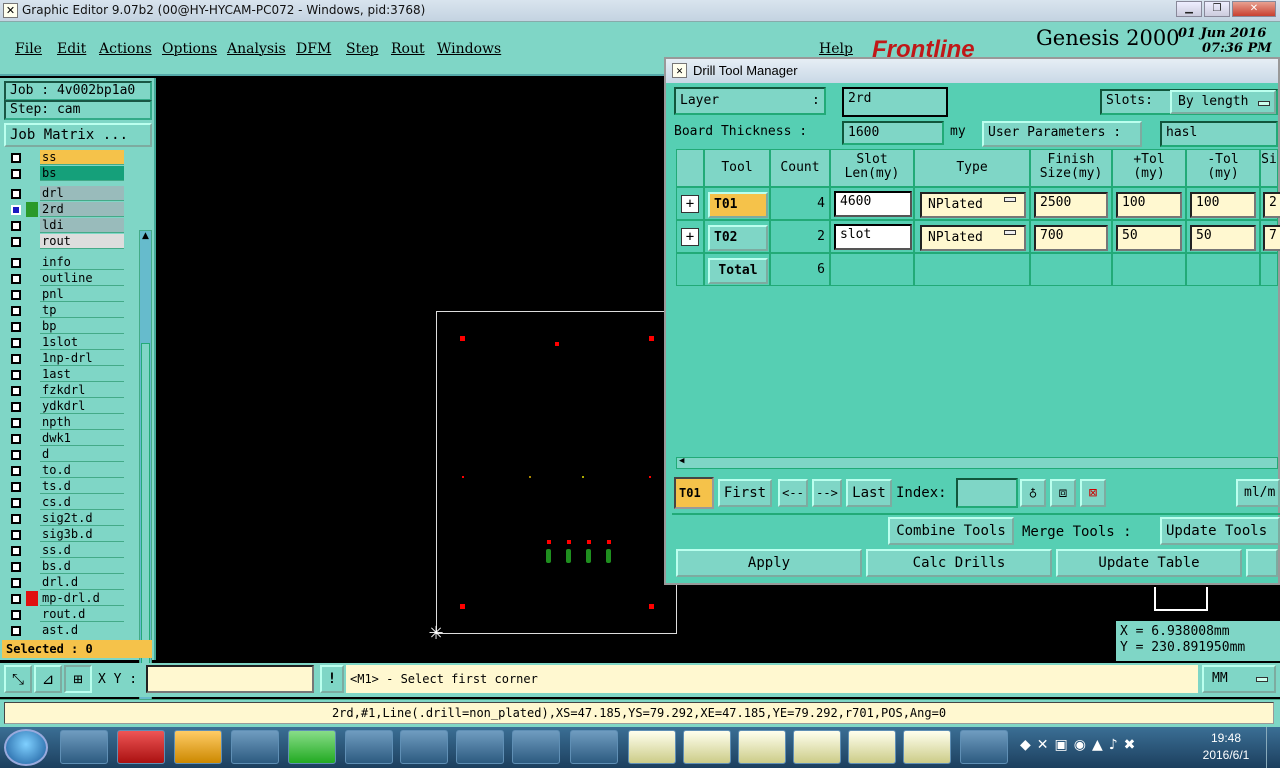  Describe the element at coordinates (951, 531) in the screenshot. I see `combine-tools-button: Combine Tools` at that location.